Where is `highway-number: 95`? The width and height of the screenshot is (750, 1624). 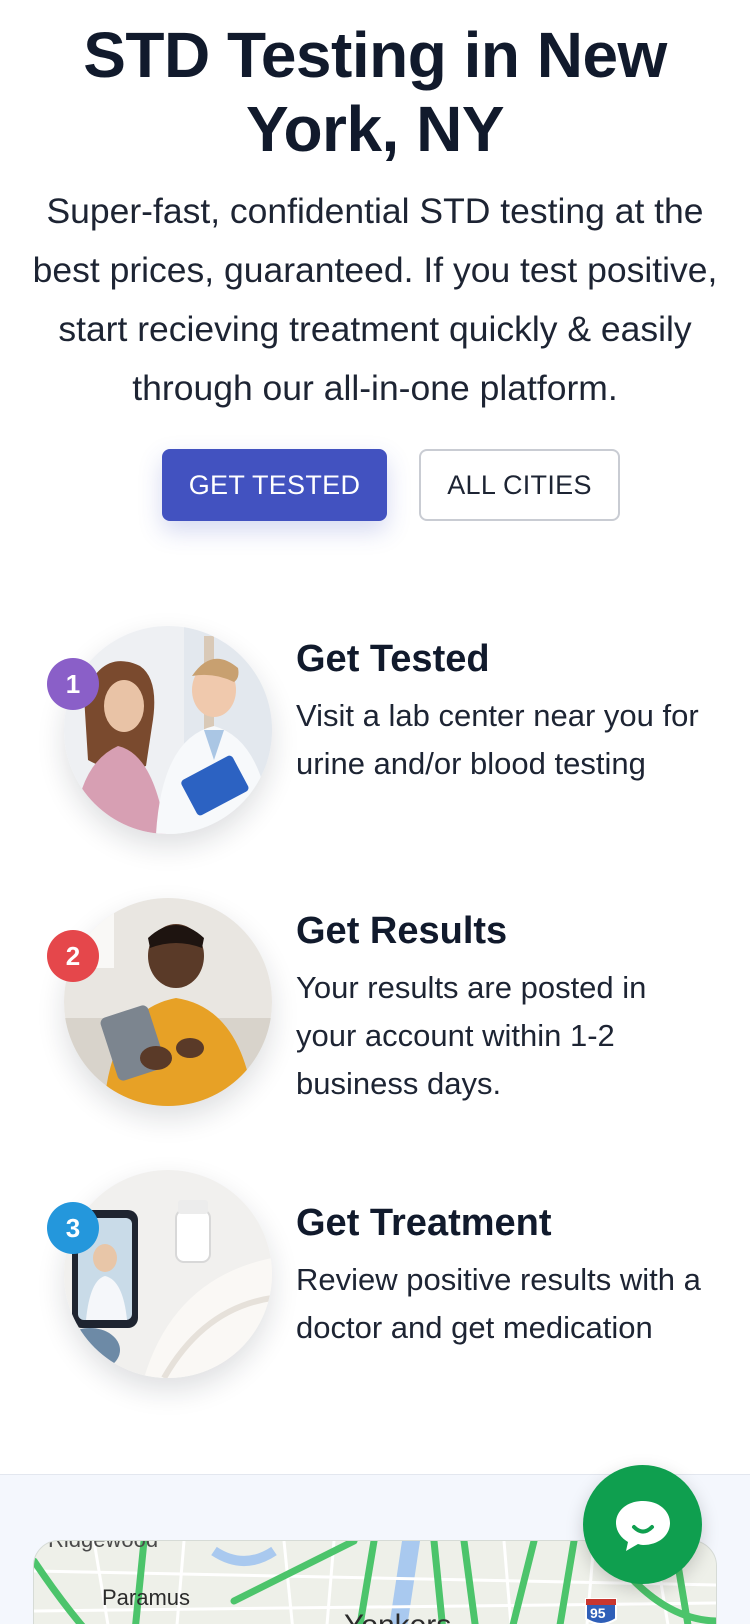
highway-number: 95 is located at coordinates (598, 1613).